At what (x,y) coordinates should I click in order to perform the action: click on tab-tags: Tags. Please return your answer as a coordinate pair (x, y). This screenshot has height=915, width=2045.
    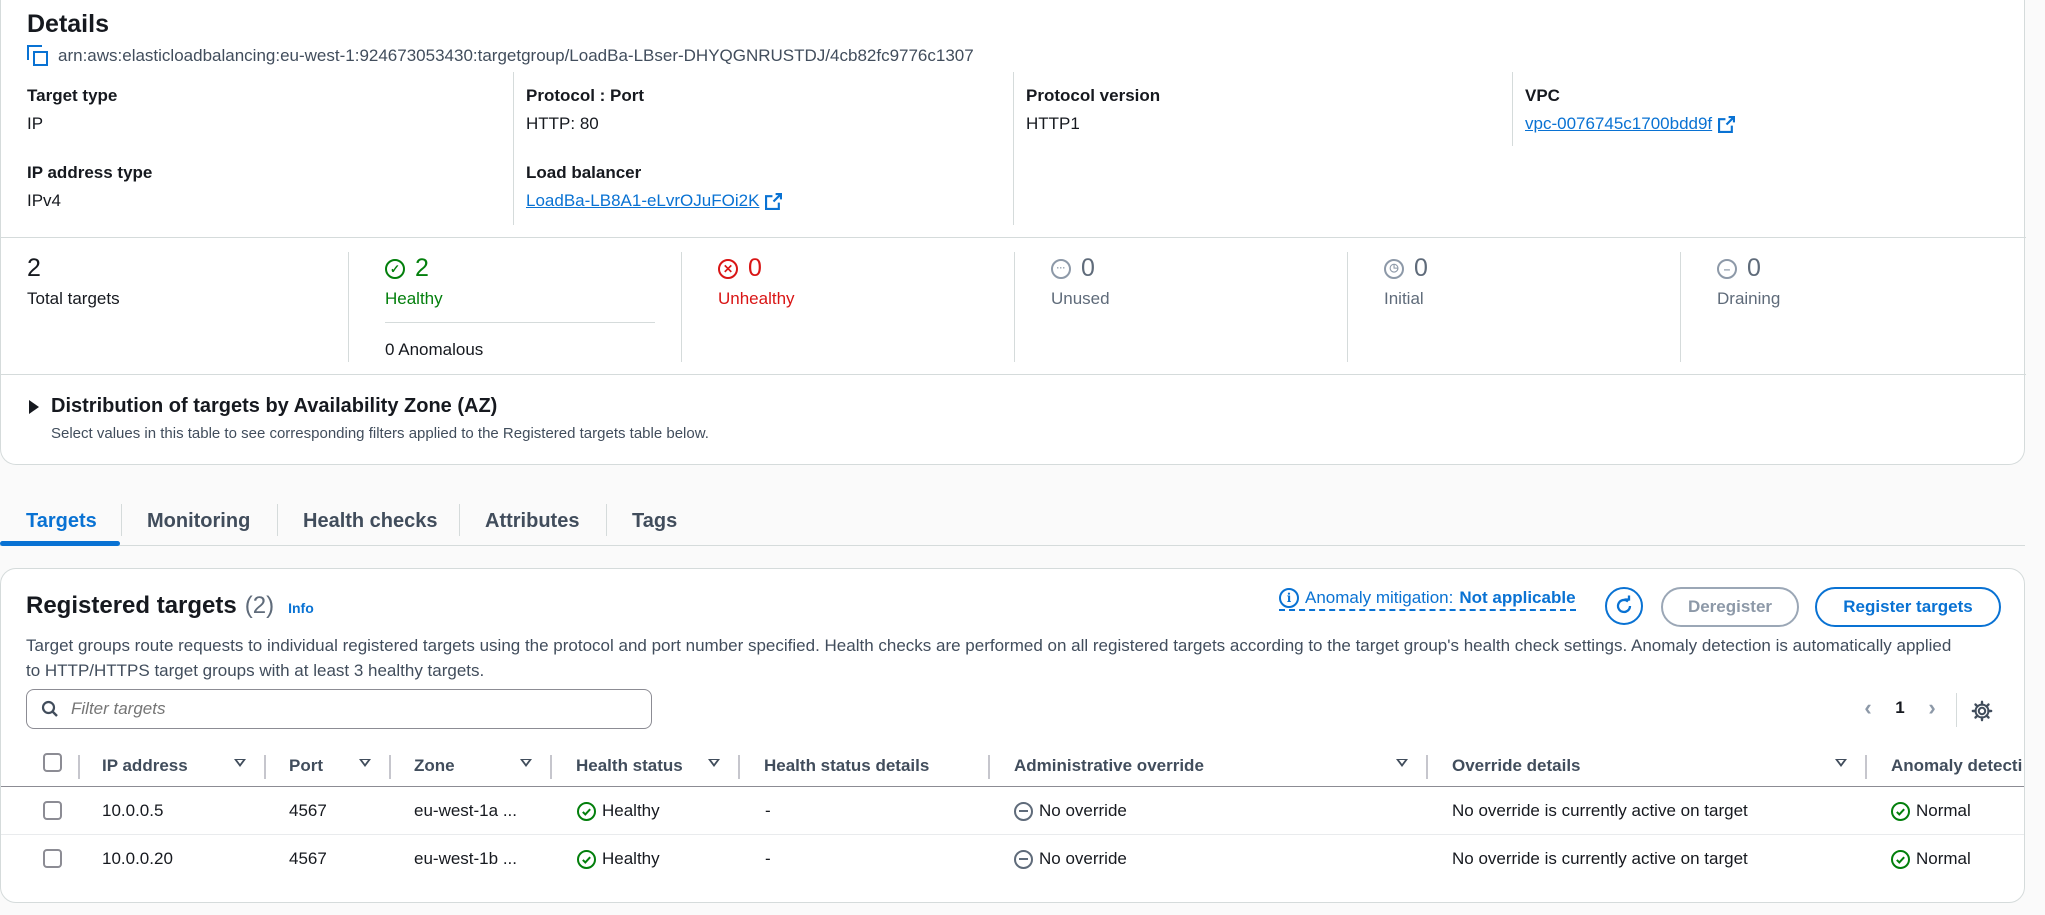
    Looking at the image, I should click on (654, 521).